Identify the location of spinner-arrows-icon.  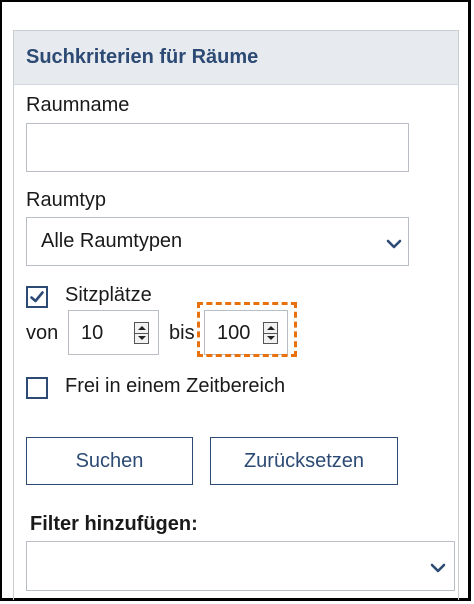
(141, 333).